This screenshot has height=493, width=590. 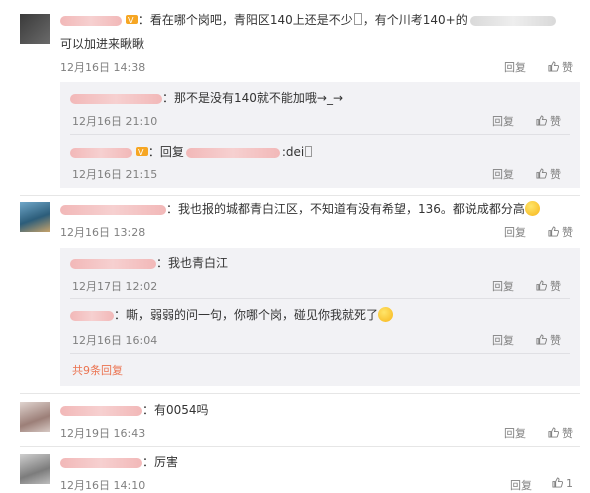 I want to click on like-button: 1, so click(x=562, y=483).